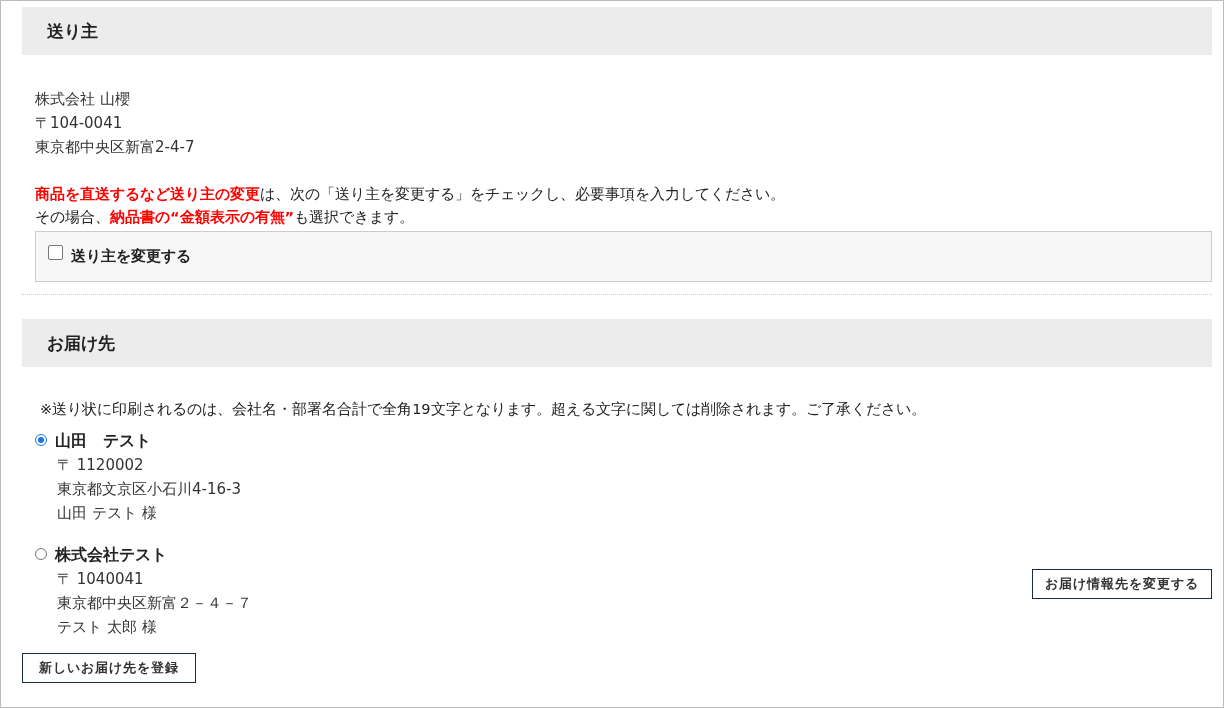  What do you see at coordinates (623, 256) in the screenshot?
I see `change-sender-checkbox: 送り主を変更する` at bounding box center [623, 256].